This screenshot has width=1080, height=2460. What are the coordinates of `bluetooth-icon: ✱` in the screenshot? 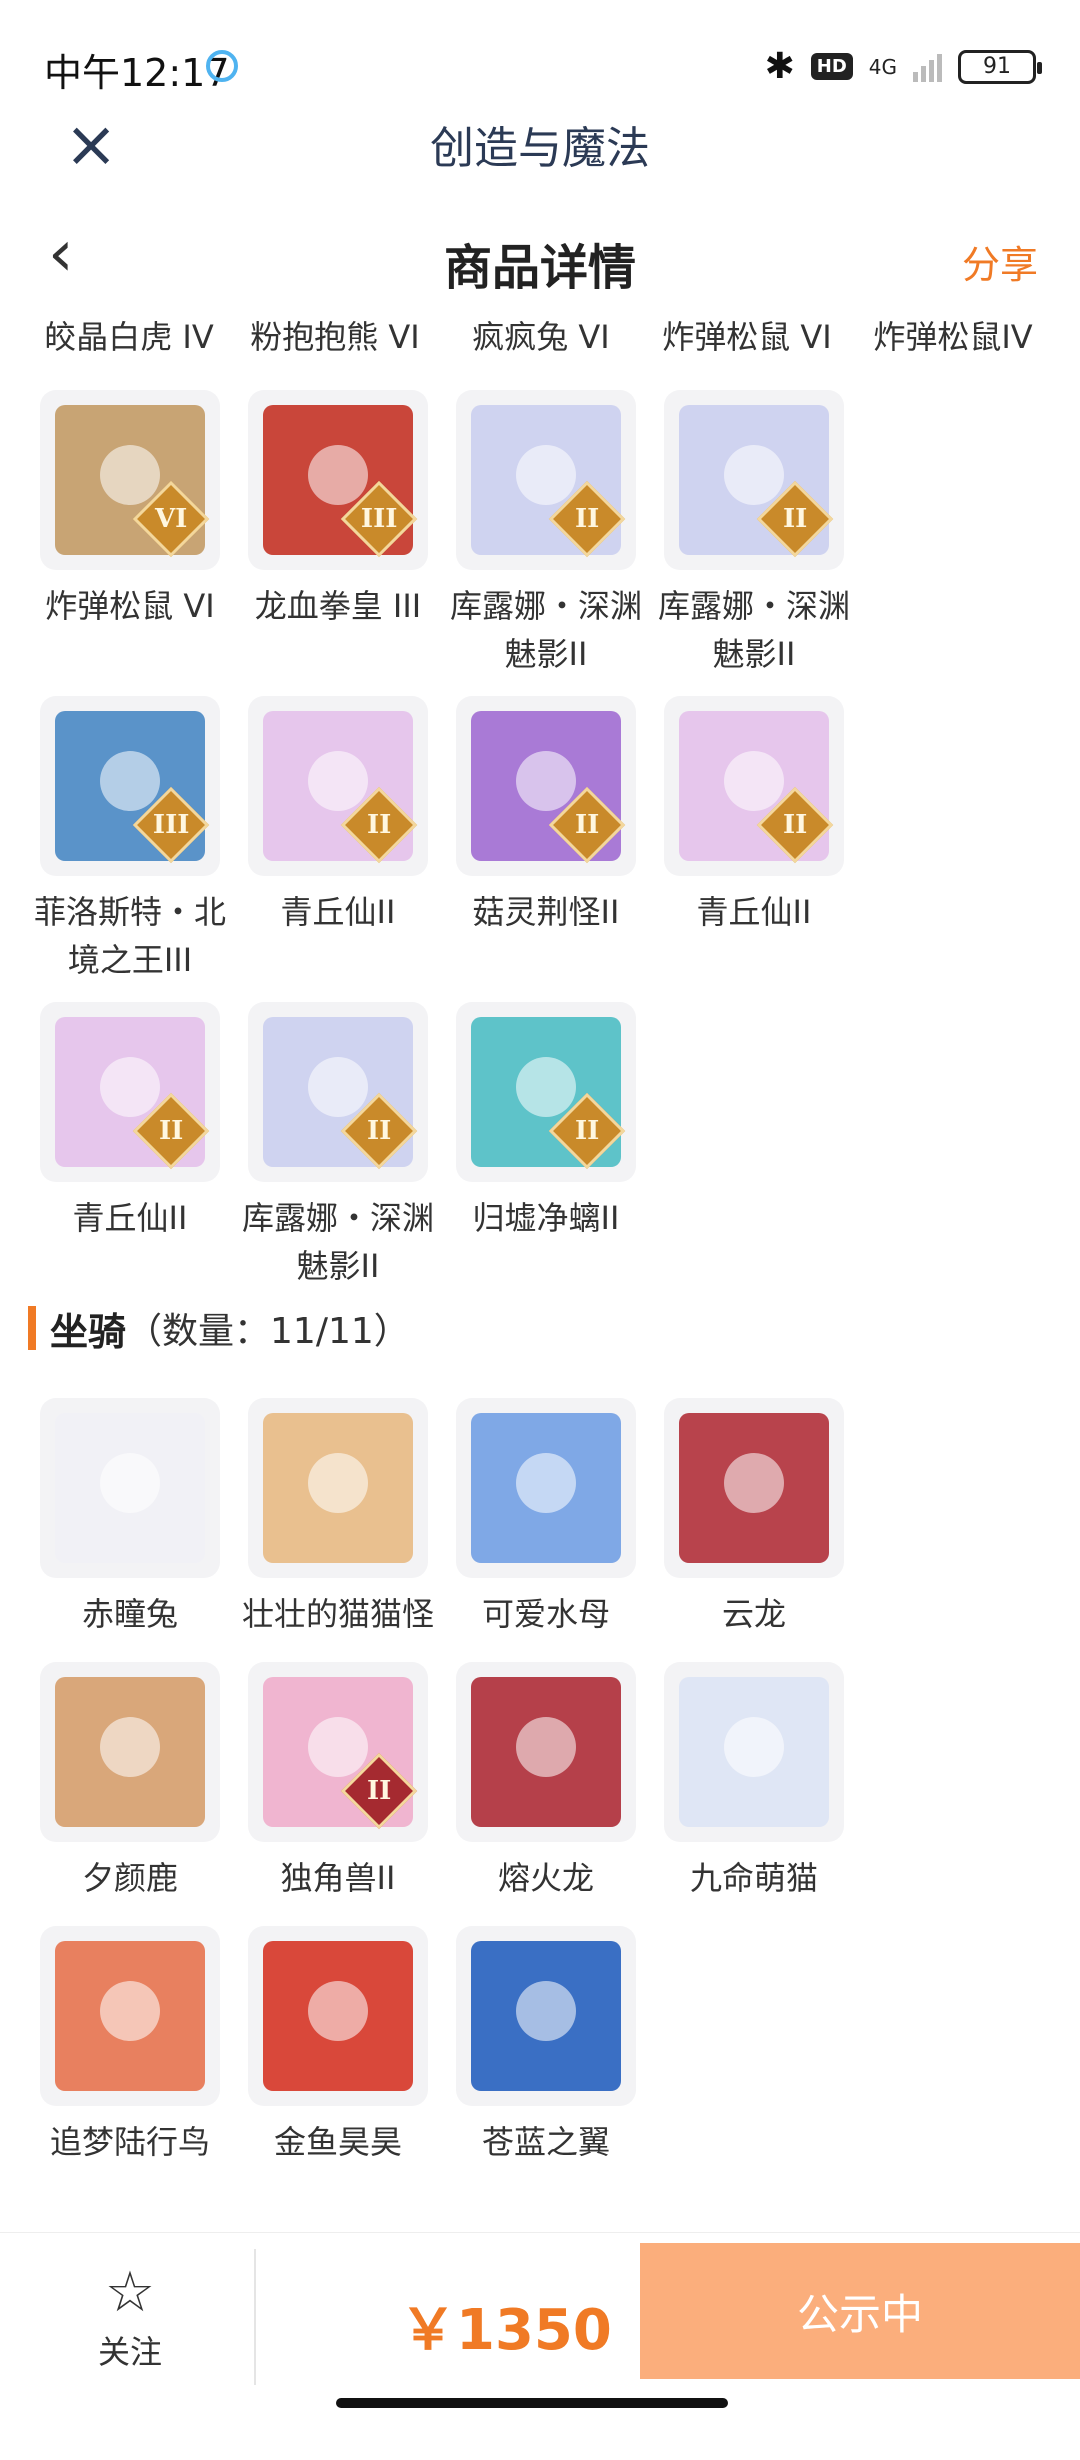 It's located at (779, 66).